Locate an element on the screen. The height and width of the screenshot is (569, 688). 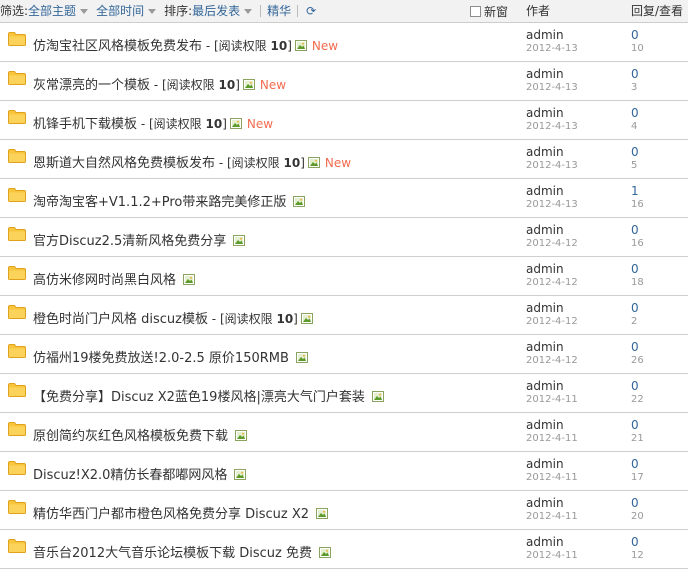
thread-title: 仿福州19楼免费放送!2.0-2.5 原价150RMB is located at coordinates (161, 358).